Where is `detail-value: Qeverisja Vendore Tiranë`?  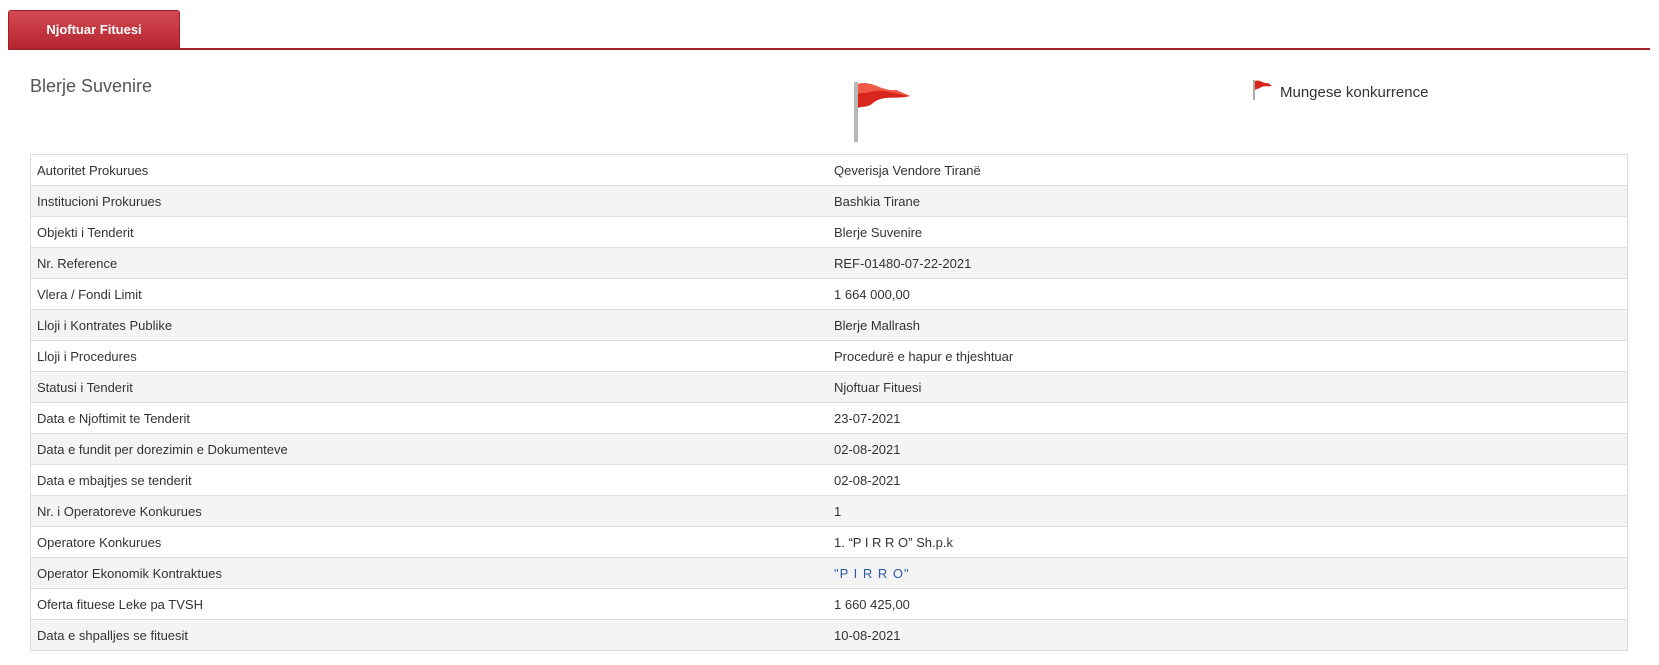
detail-value: Qeverisja Vendore Tiranë is located at coordinates (1228, 170).